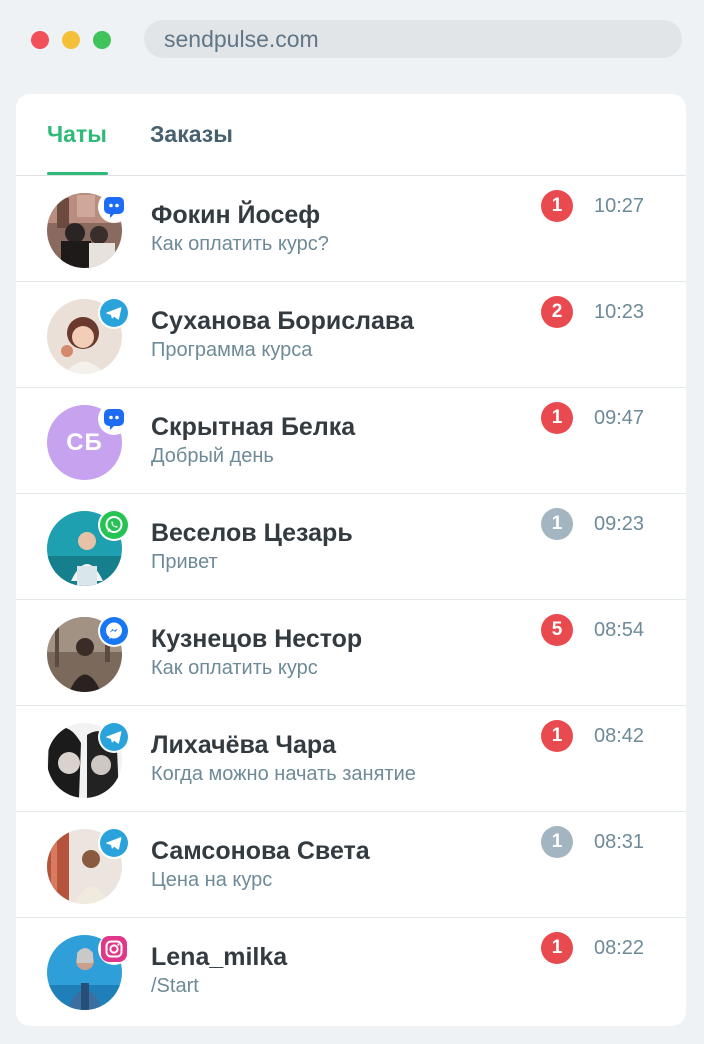  I want to click on message-time: 08:31, so click(619, 842).